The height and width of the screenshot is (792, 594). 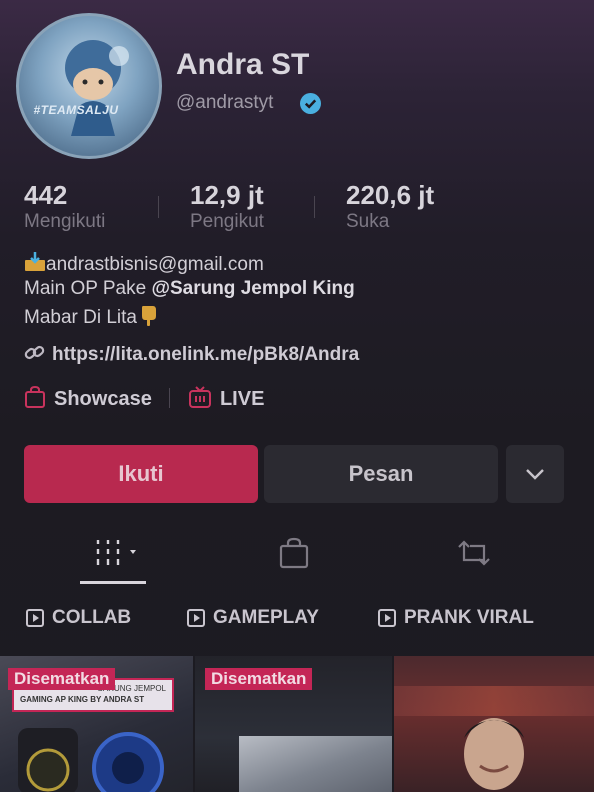 I want to click on stat-value: 220,6 jt, so click(x=390, y=195).